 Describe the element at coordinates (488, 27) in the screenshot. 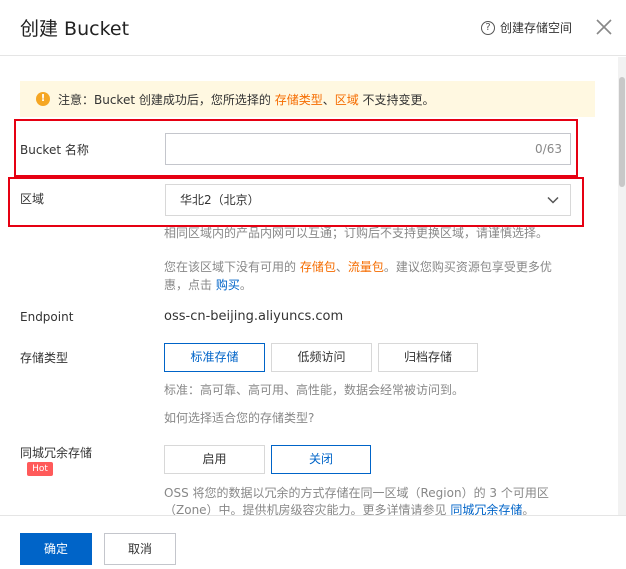

I see `help-circle-icon: ?` at that location.